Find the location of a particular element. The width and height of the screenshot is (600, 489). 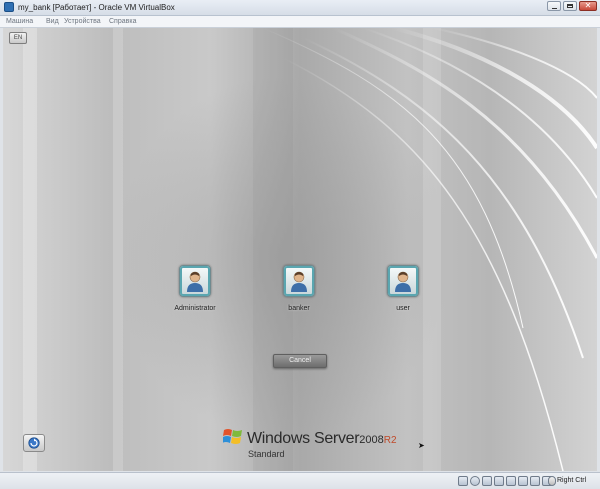

product-brand: Windows Server2008R2 is located at coordinates (322, 439).